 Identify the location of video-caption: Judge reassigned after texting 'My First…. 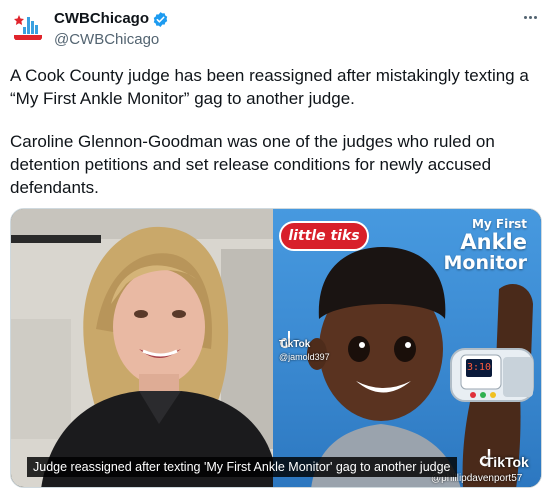
(242, 467).